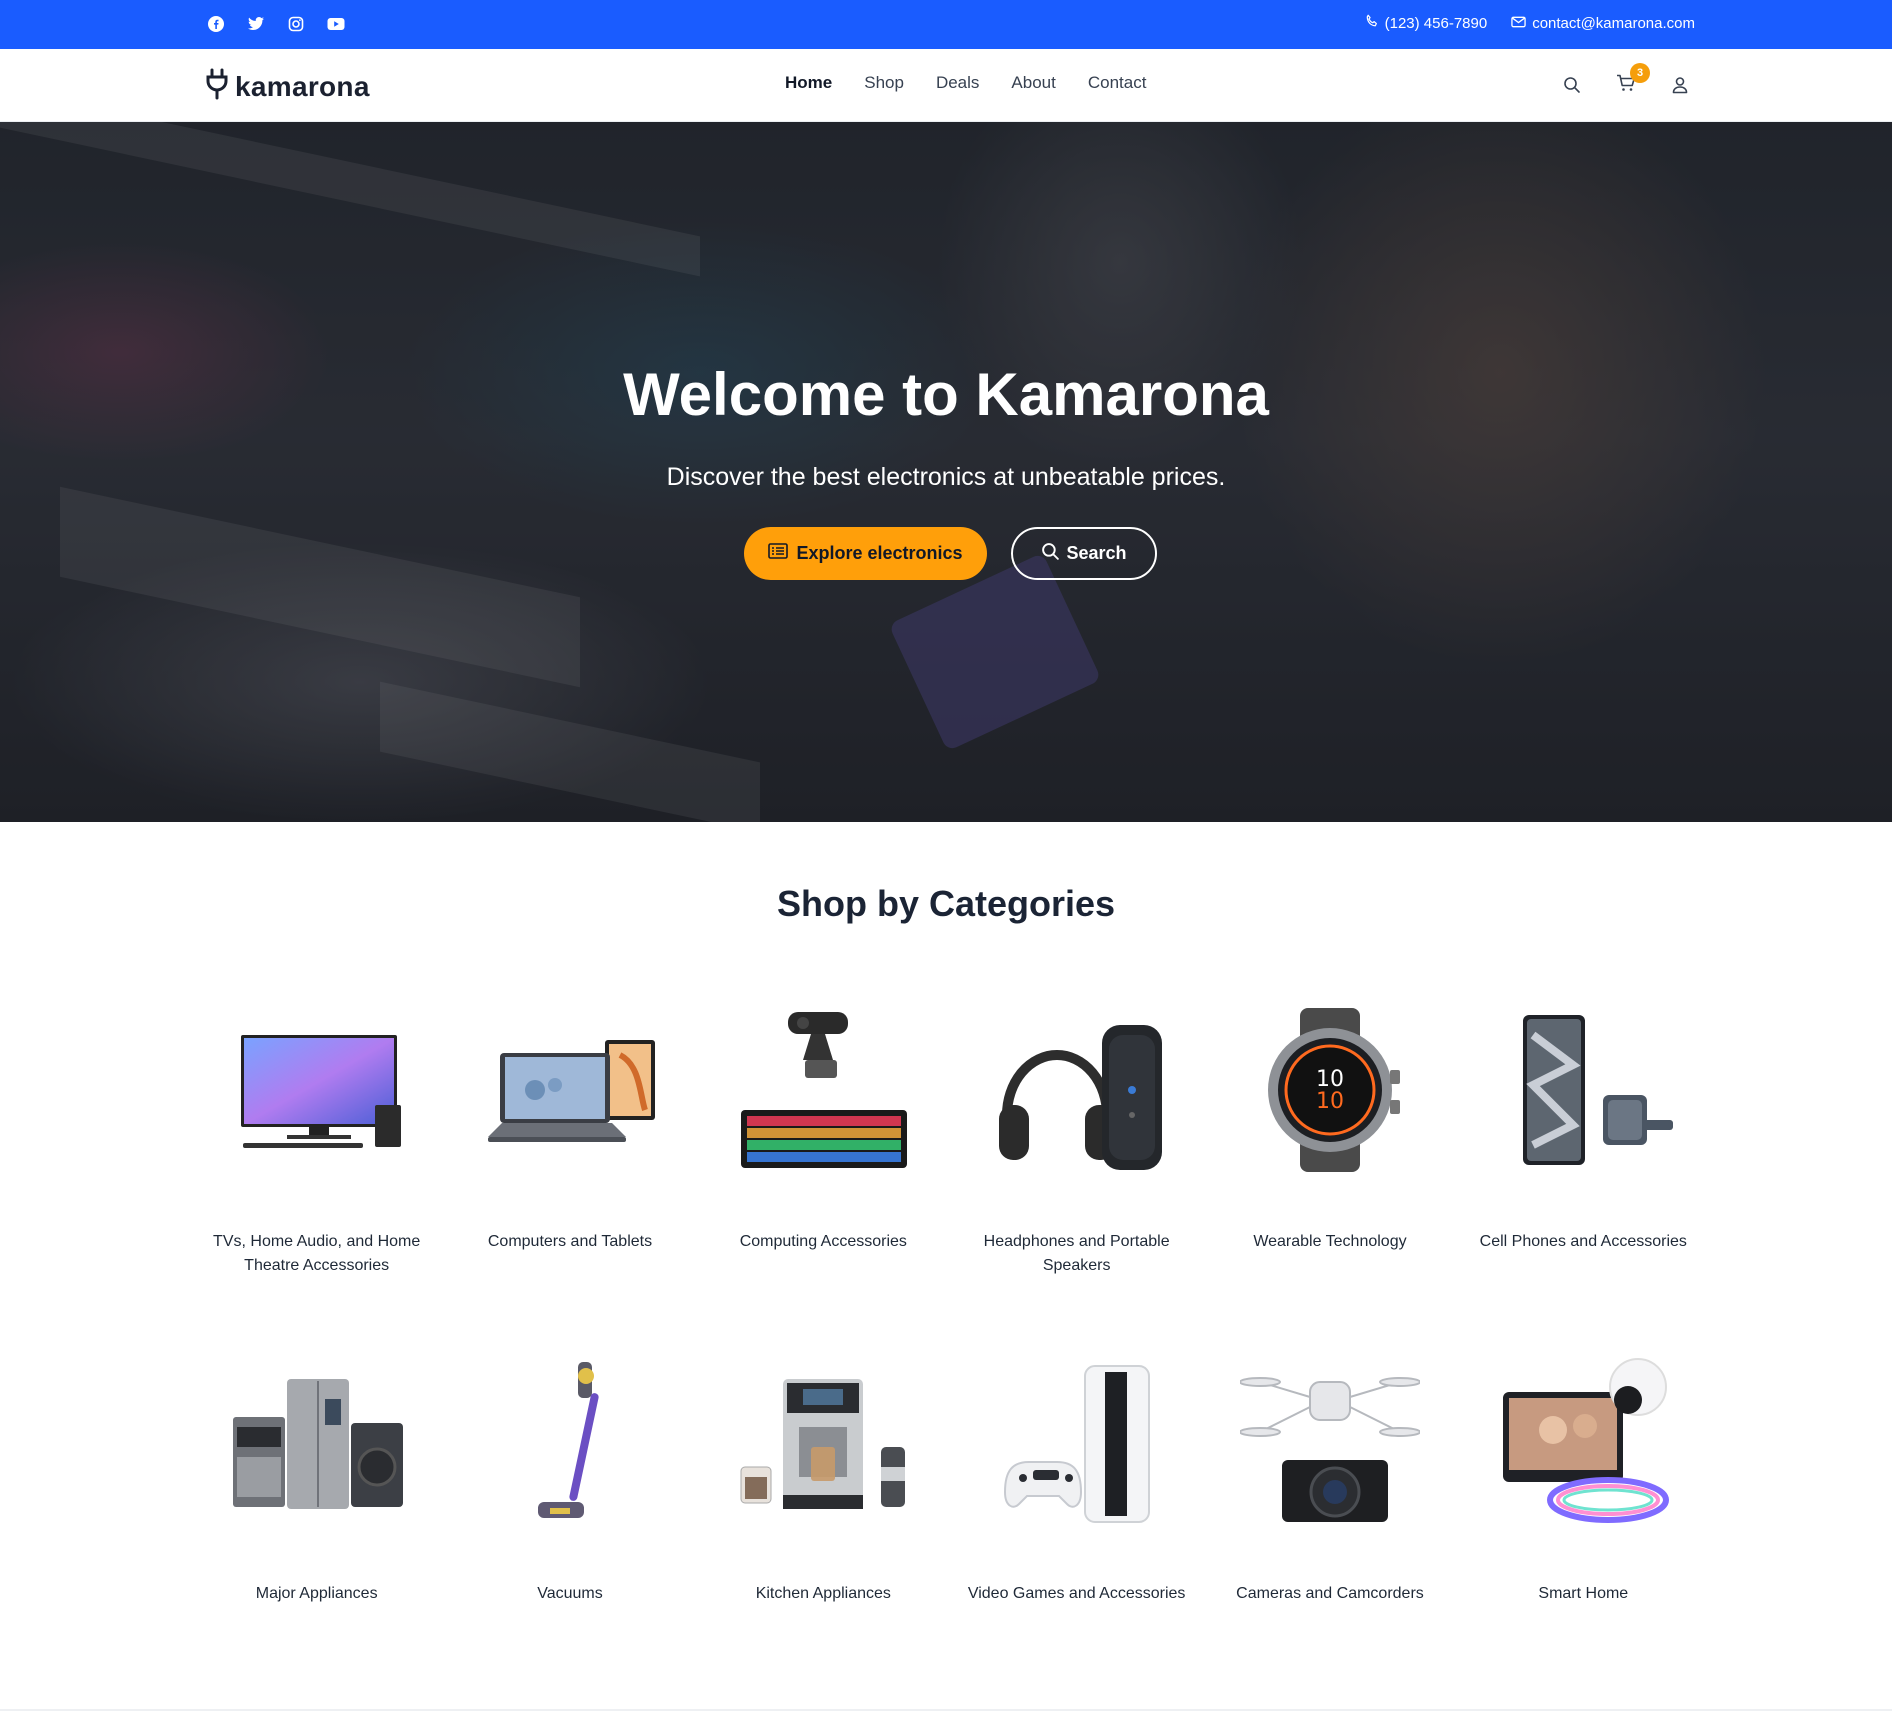 The image size is (1892, 1712). What do you see at coordinates (1583, 1241) in the screenshot?
I see `category-label: Cell Phones and Accessories` at bounding box center [1583, 1241].